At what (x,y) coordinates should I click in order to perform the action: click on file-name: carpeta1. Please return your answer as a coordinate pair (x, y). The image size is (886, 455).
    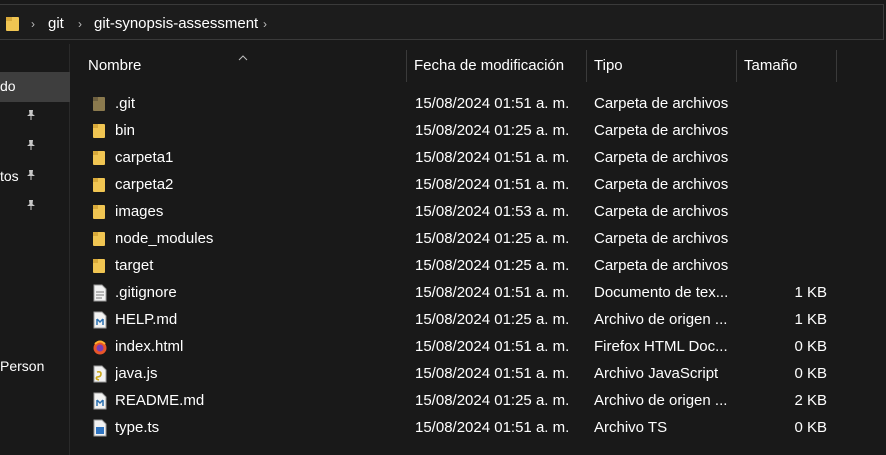
    Looking at the image, I should click on (144, 157).